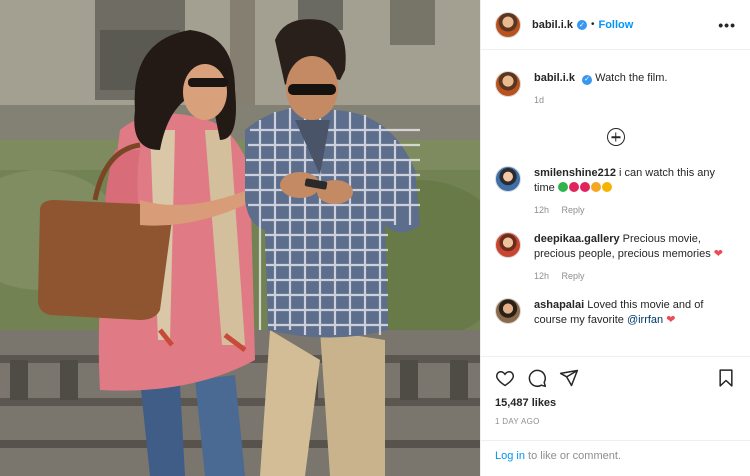 The width and height of the screenshot is (750, 476). I want to click on follow-button: Follow, so click(615, 25).